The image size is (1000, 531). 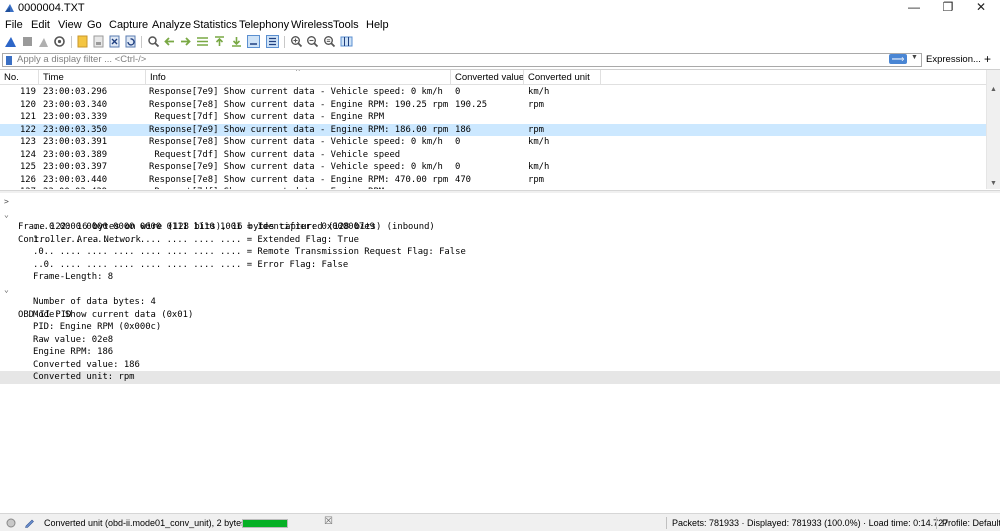 What do you see at coordinates (27, 142) in the screenshot?
I see `cell-no: 123` at bounding box center [27, 142].